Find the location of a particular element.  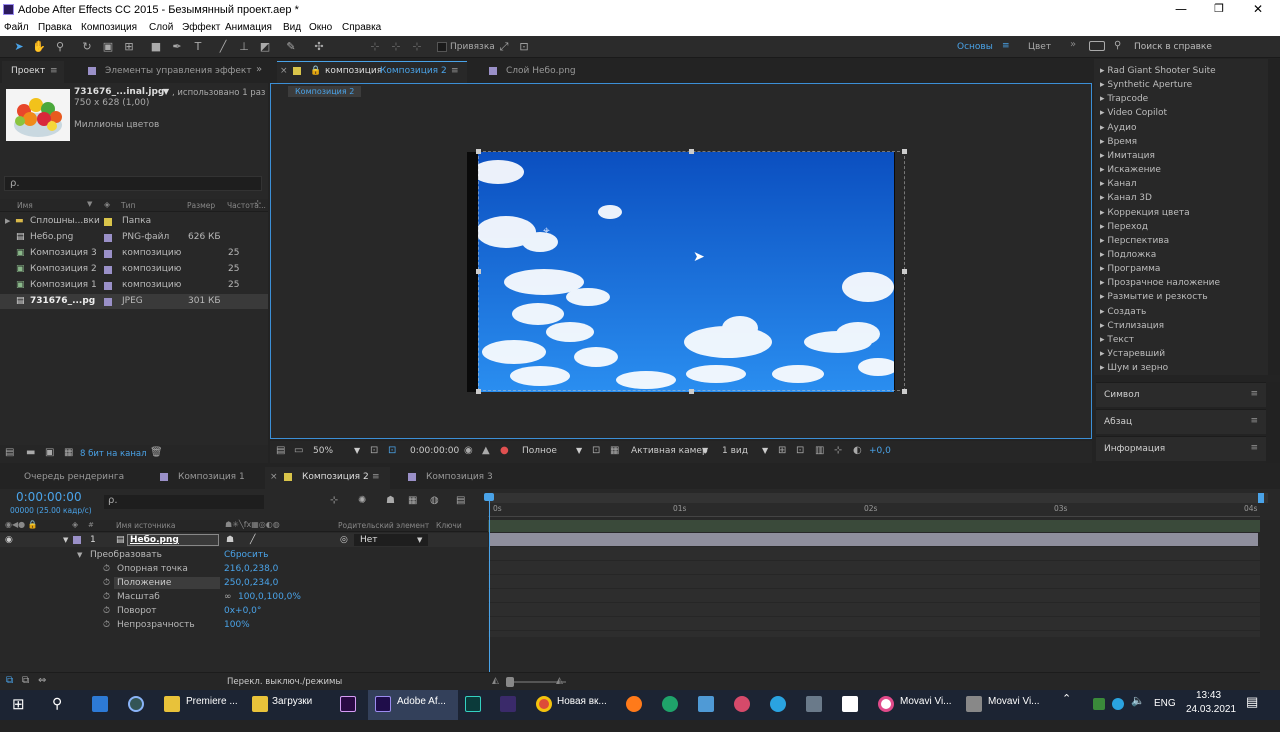

zoom-select: 50% is located at coordinates (323, 451).